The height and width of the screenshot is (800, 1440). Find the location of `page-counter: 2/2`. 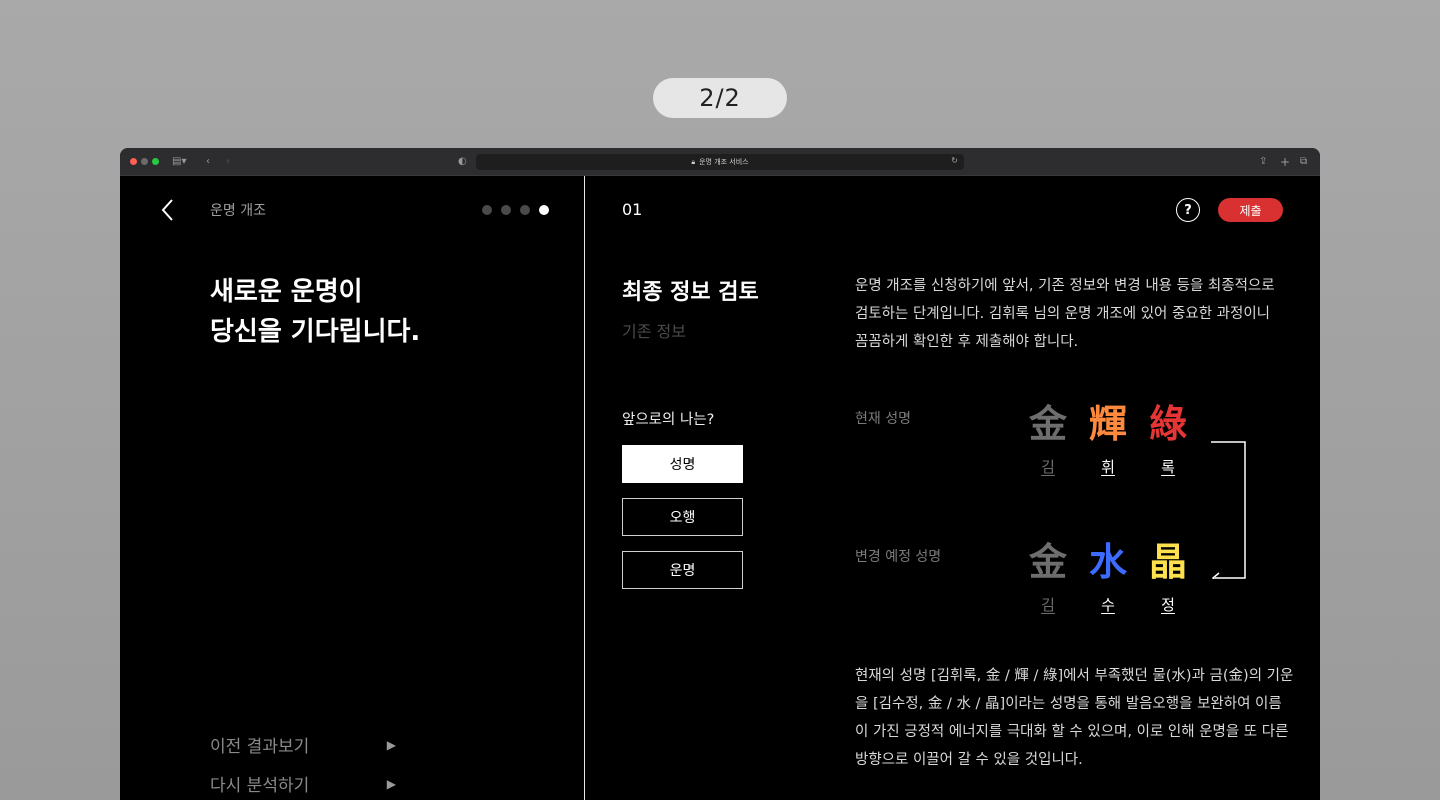

page-counter: 2/2 is located at coordinates (720, 98).